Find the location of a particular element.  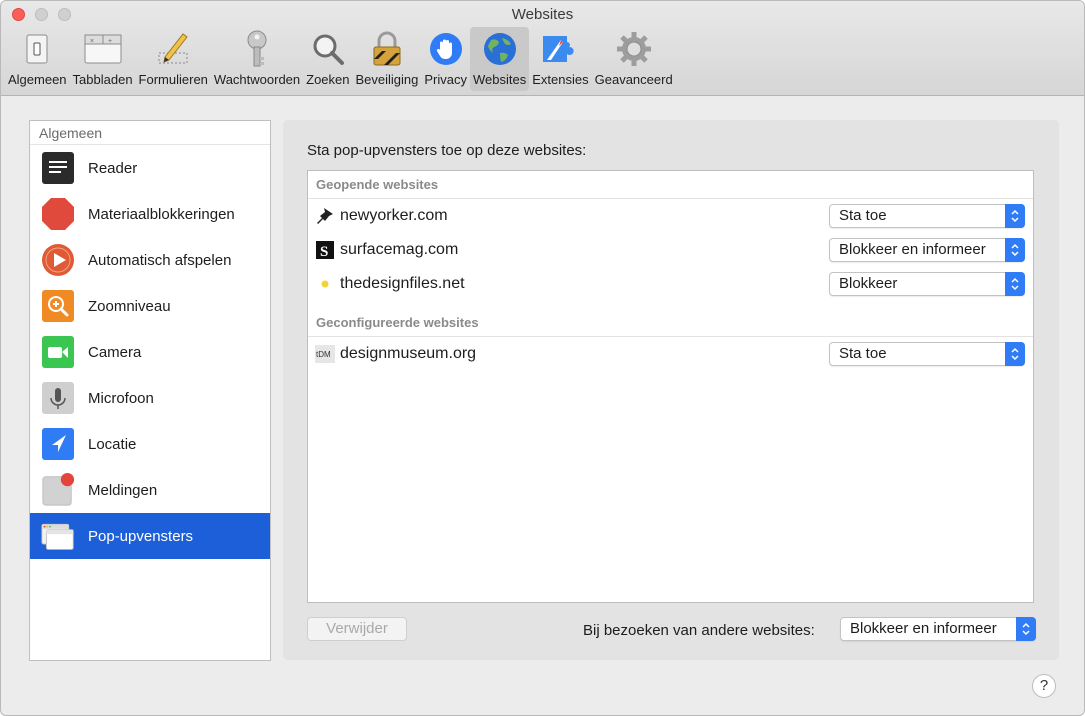

hand-icon is located at coordinates (446, 49).